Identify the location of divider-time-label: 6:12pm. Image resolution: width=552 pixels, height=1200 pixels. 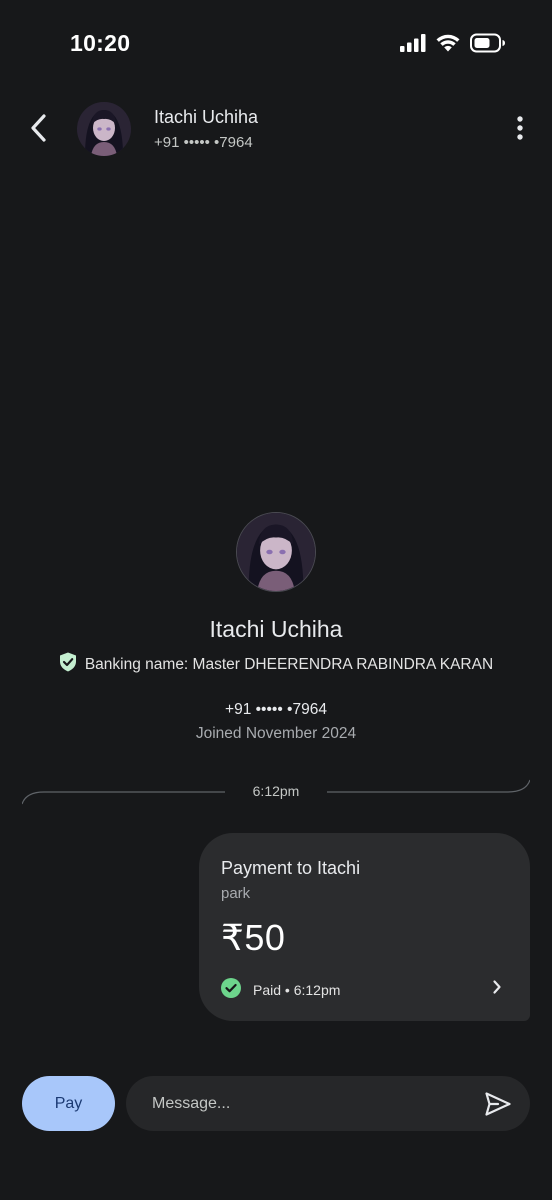
(276, 791).